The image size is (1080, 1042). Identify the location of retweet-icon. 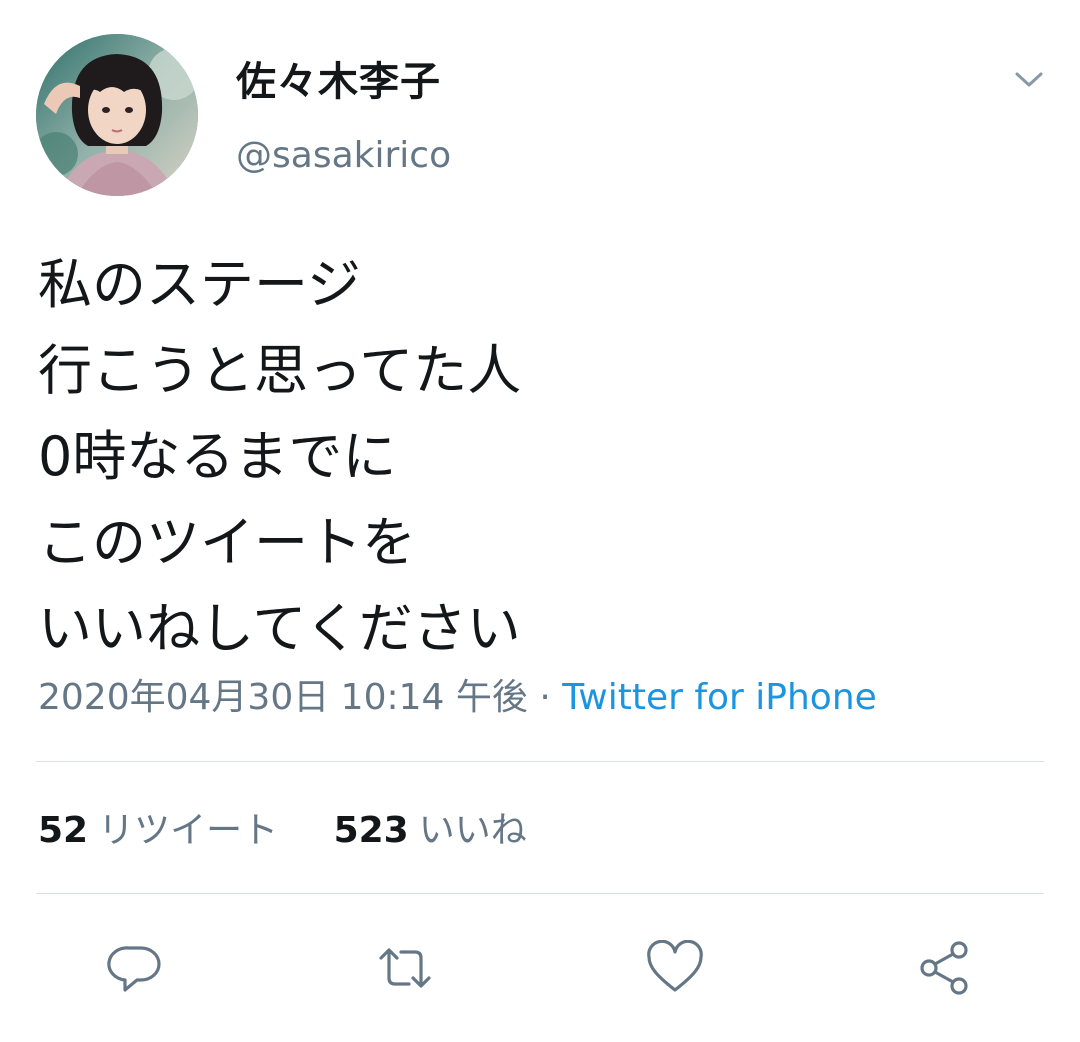
(405, 968).